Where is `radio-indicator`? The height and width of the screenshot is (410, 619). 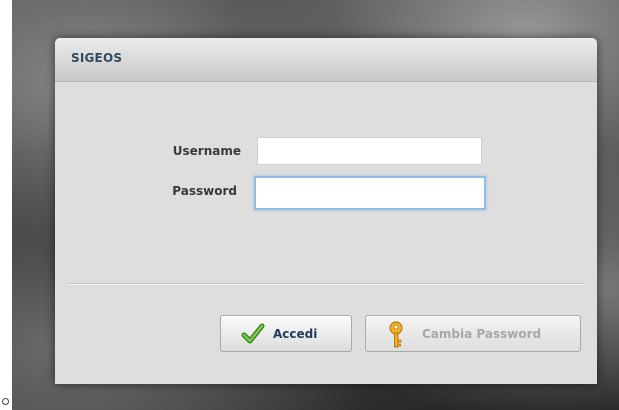 radio-indicator is located at coordinates (5, 401).